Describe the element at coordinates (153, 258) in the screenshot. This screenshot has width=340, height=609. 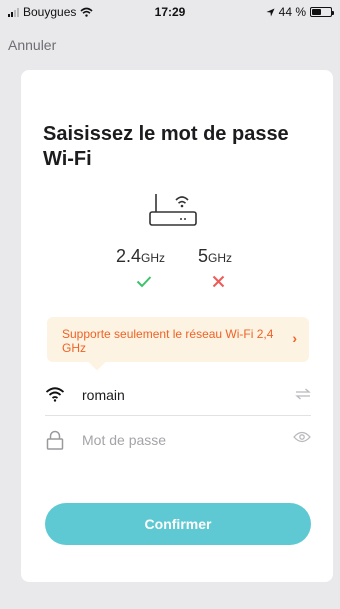
I see `band-2-4ghz-unit: GHz` at that location.